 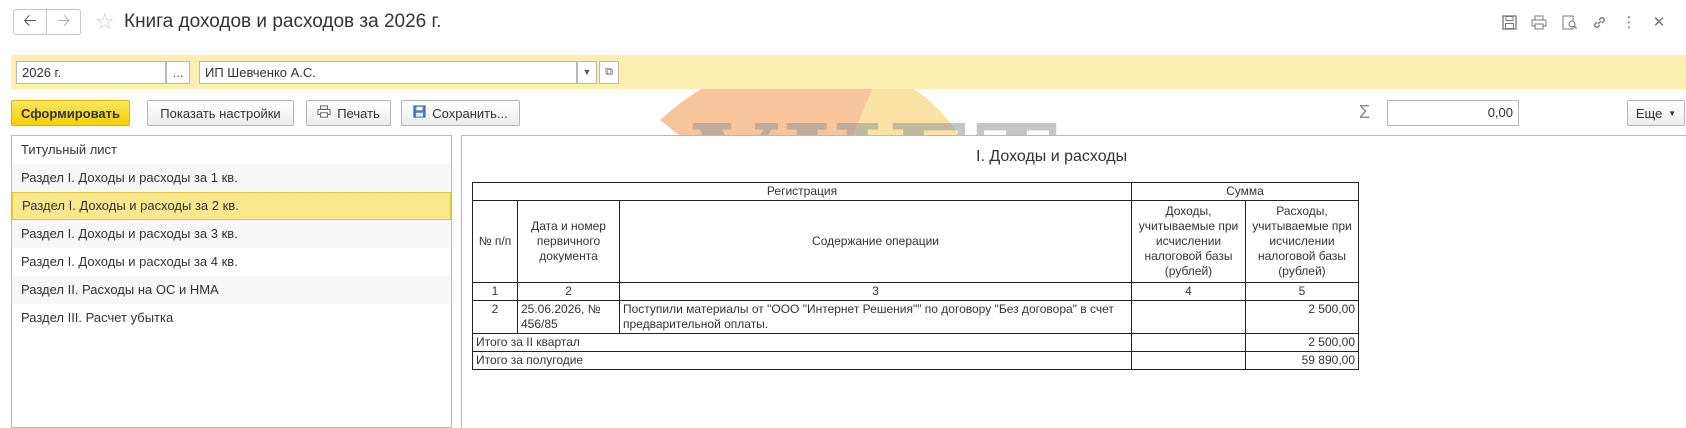 I want to click on total-row: Итого за полугодие 59 890,00, so click(x=915, y=360).